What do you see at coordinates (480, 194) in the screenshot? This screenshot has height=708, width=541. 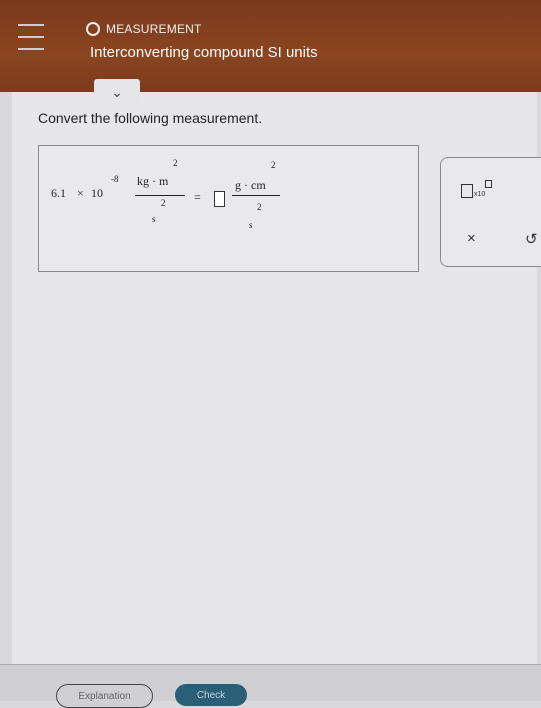 I see `x10-label: x10` at bounding box center [480, 194].